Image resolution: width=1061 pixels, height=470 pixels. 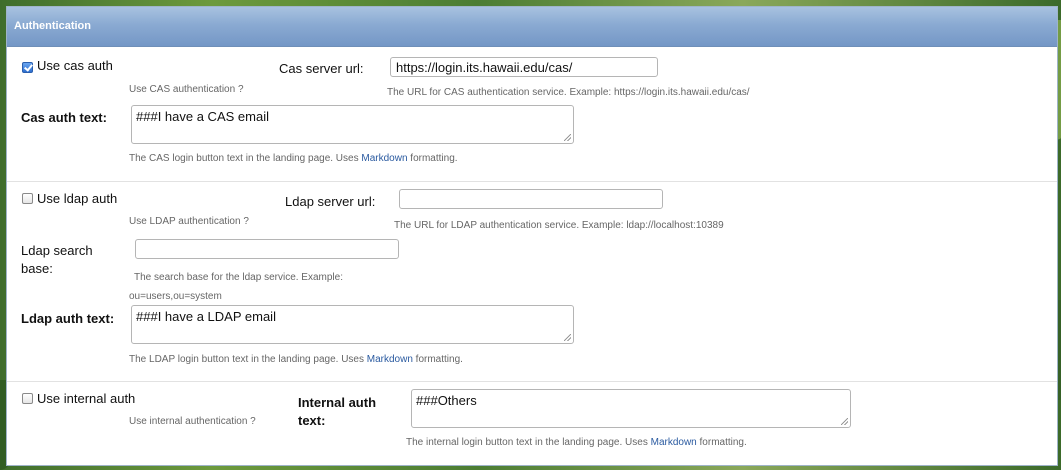 What do you see at coordinates (267, 249) in the screenshot?
I see `ldap-search-base-input` at bounding box center [267, 249].